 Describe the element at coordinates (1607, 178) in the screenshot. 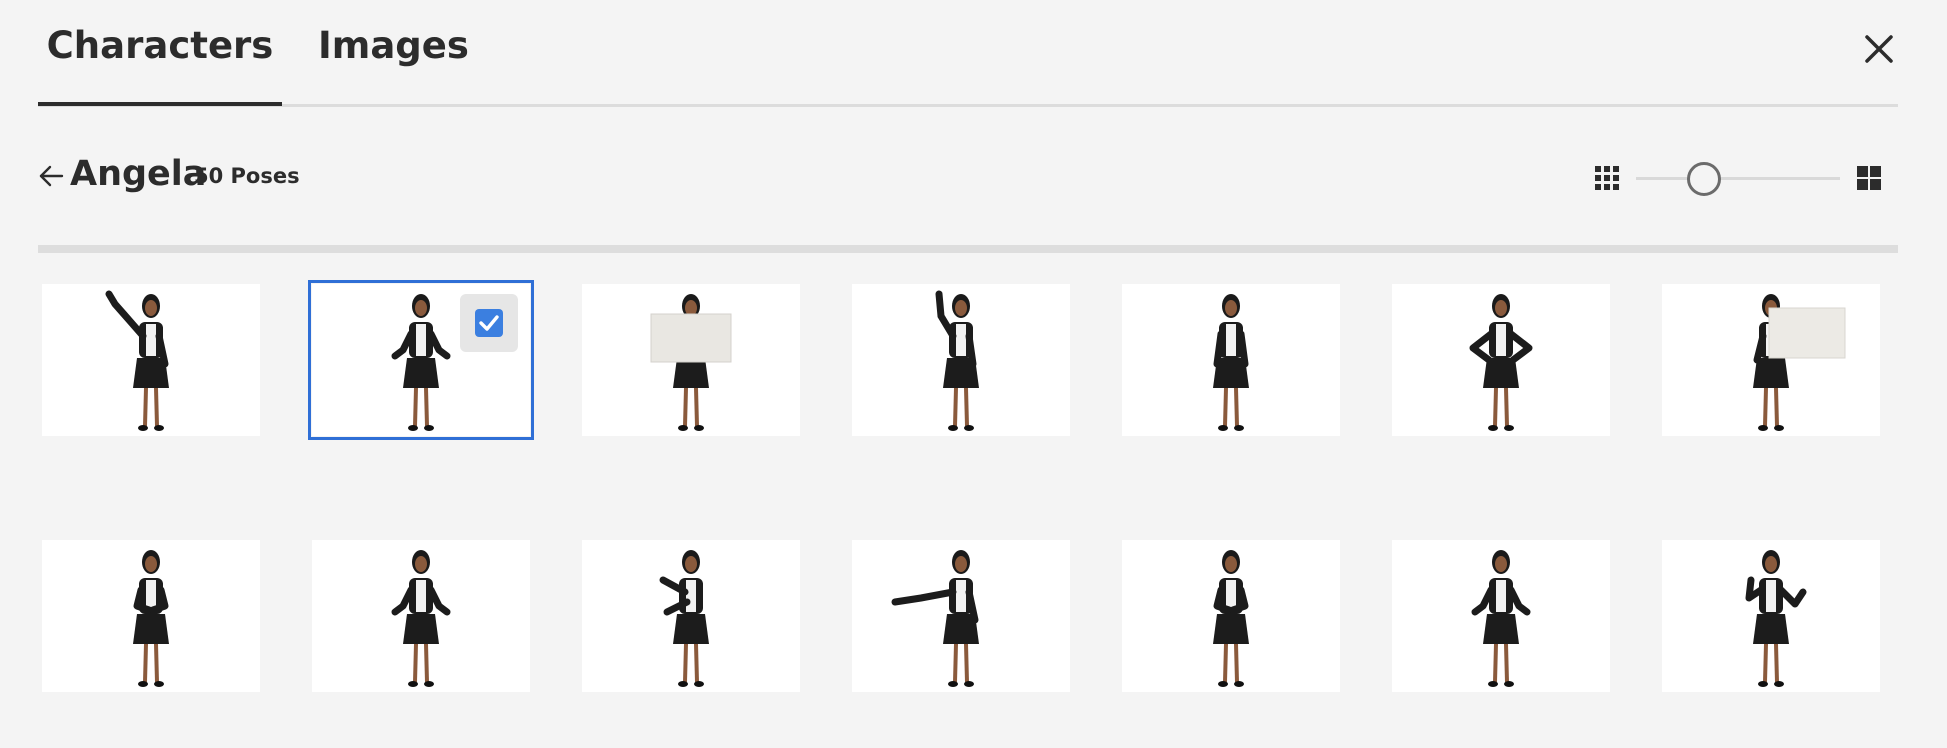

I see `small-grid-icon` at that location.